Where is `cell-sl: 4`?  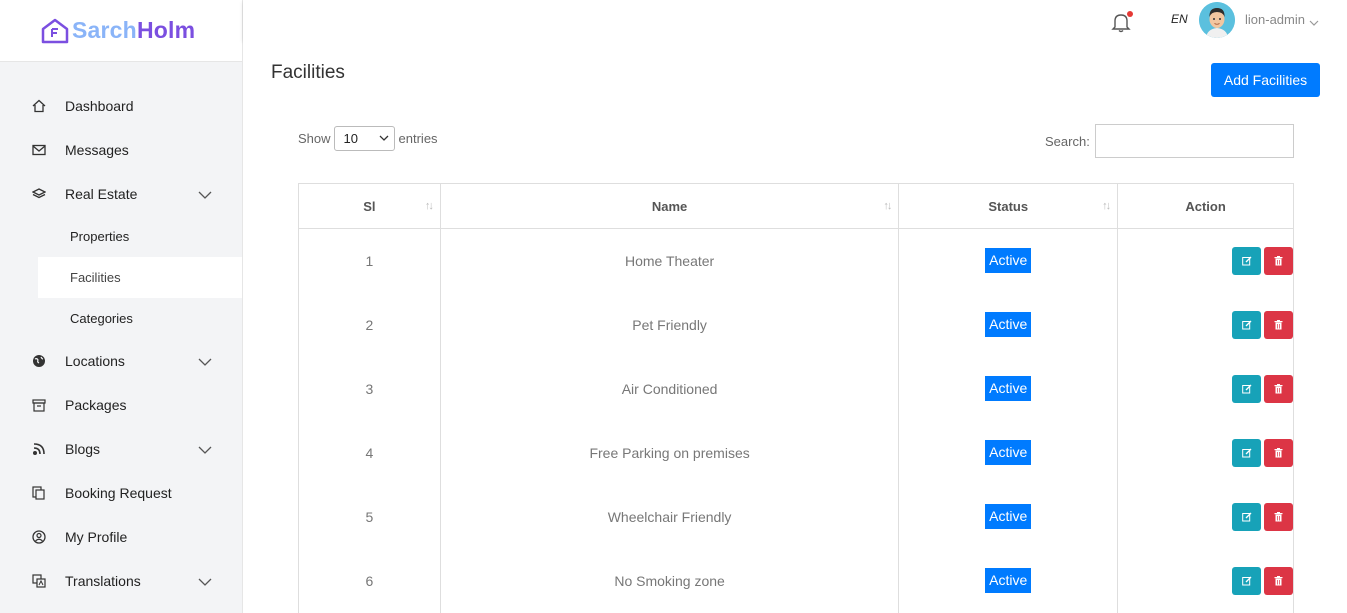
cell-sl: 4 is located at coordinates (369, 452).